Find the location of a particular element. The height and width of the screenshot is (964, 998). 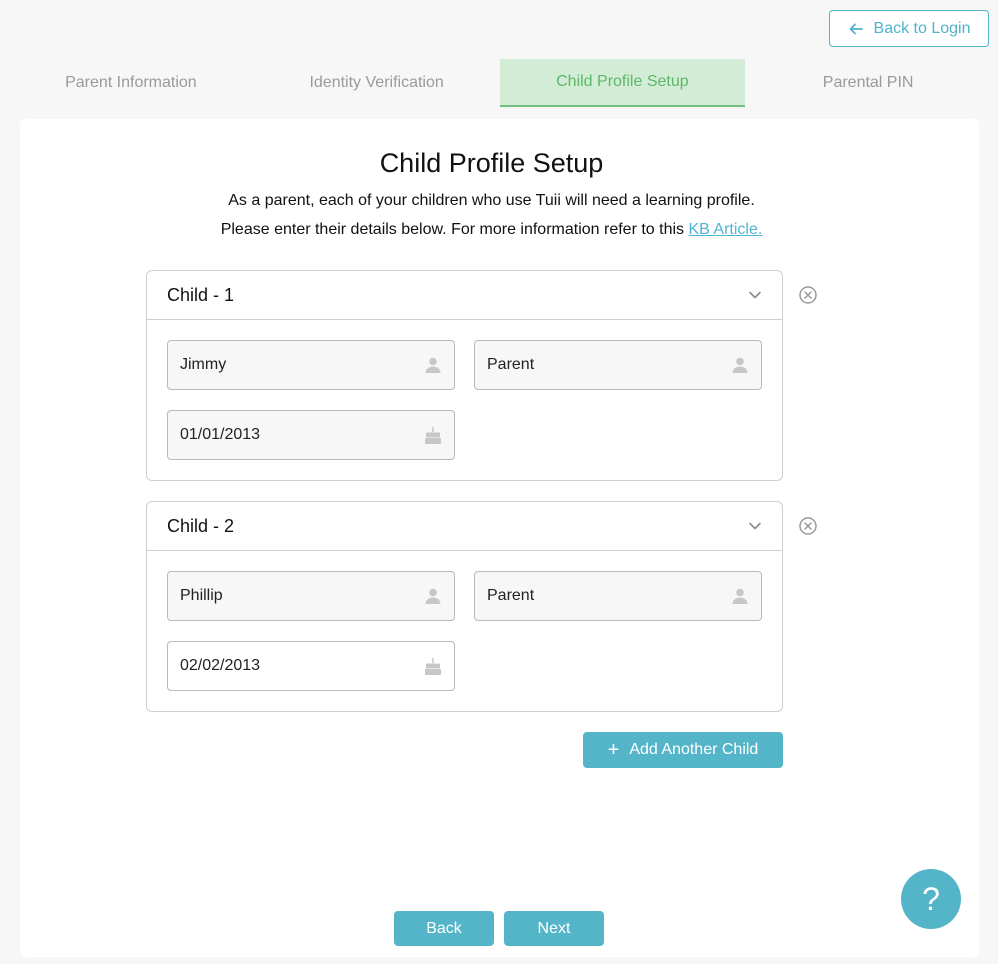

date-of-birth-field: 02/02/2013 is located at coordinates (311, 666).